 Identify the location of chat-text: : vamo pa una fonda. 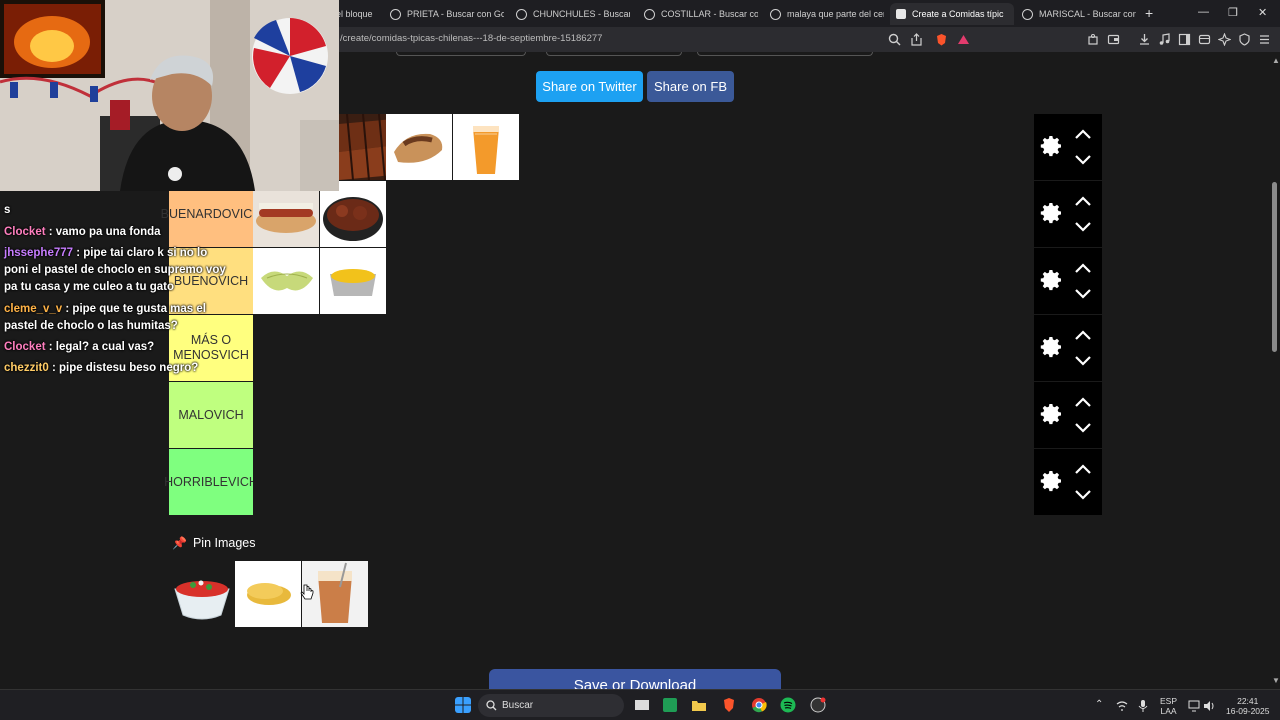
(103, 232).